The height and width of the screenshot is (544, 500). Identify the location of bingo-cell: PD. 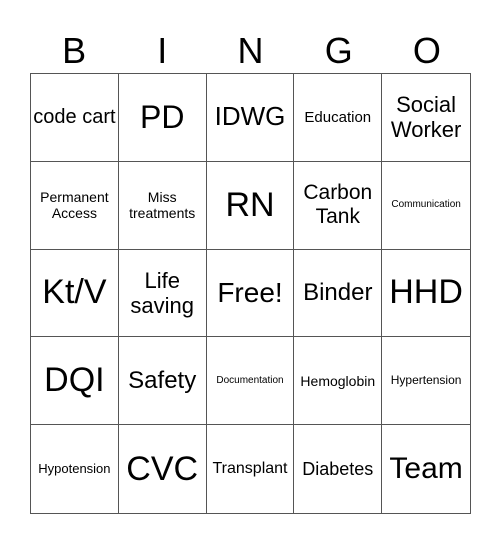
(162, 118).